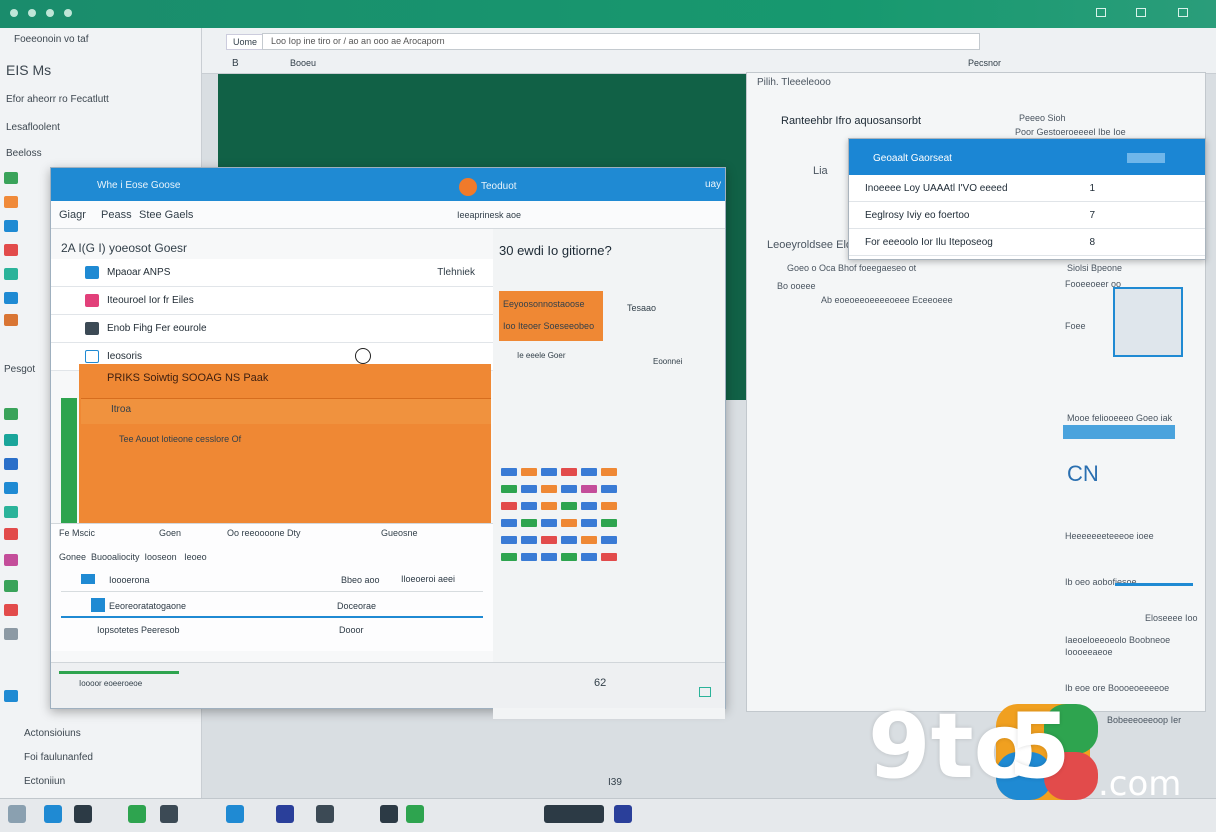 This screenshot has width=1216, height=832. What do you see at coordinates (116, 215) in the screenshot?
I see `toolbar-item: Peass` at bounding box center [116, 215].